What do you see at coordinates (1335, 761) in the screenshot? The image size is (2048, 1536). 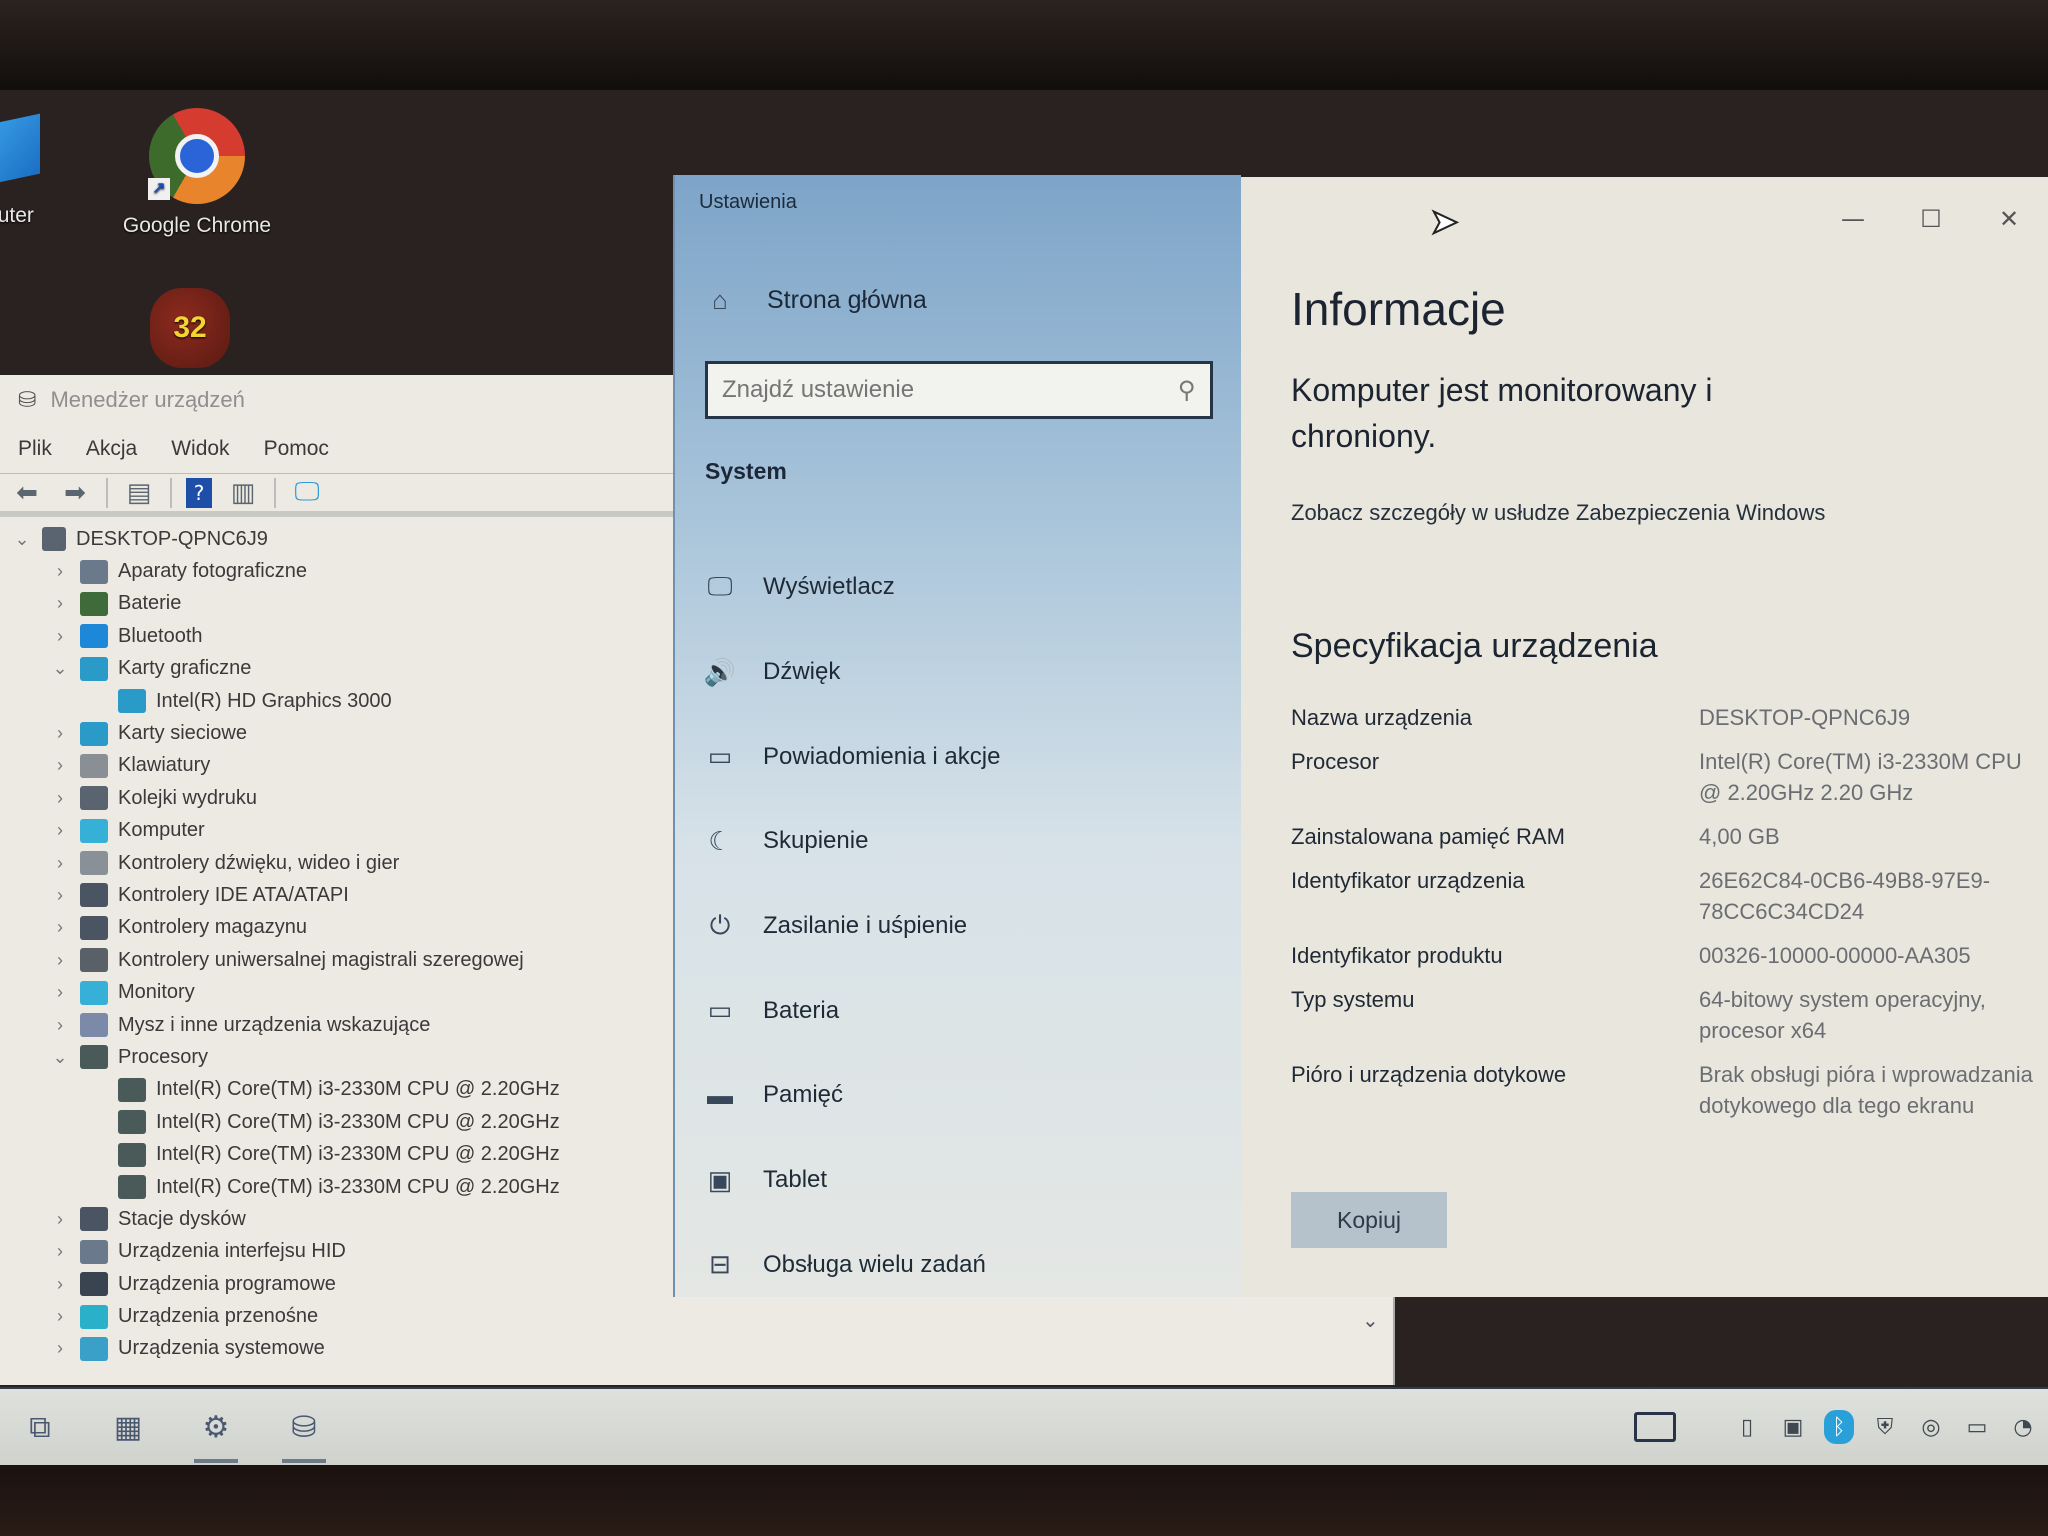 I see `spec-label: Procesor` at bounding box center [1335, 761].